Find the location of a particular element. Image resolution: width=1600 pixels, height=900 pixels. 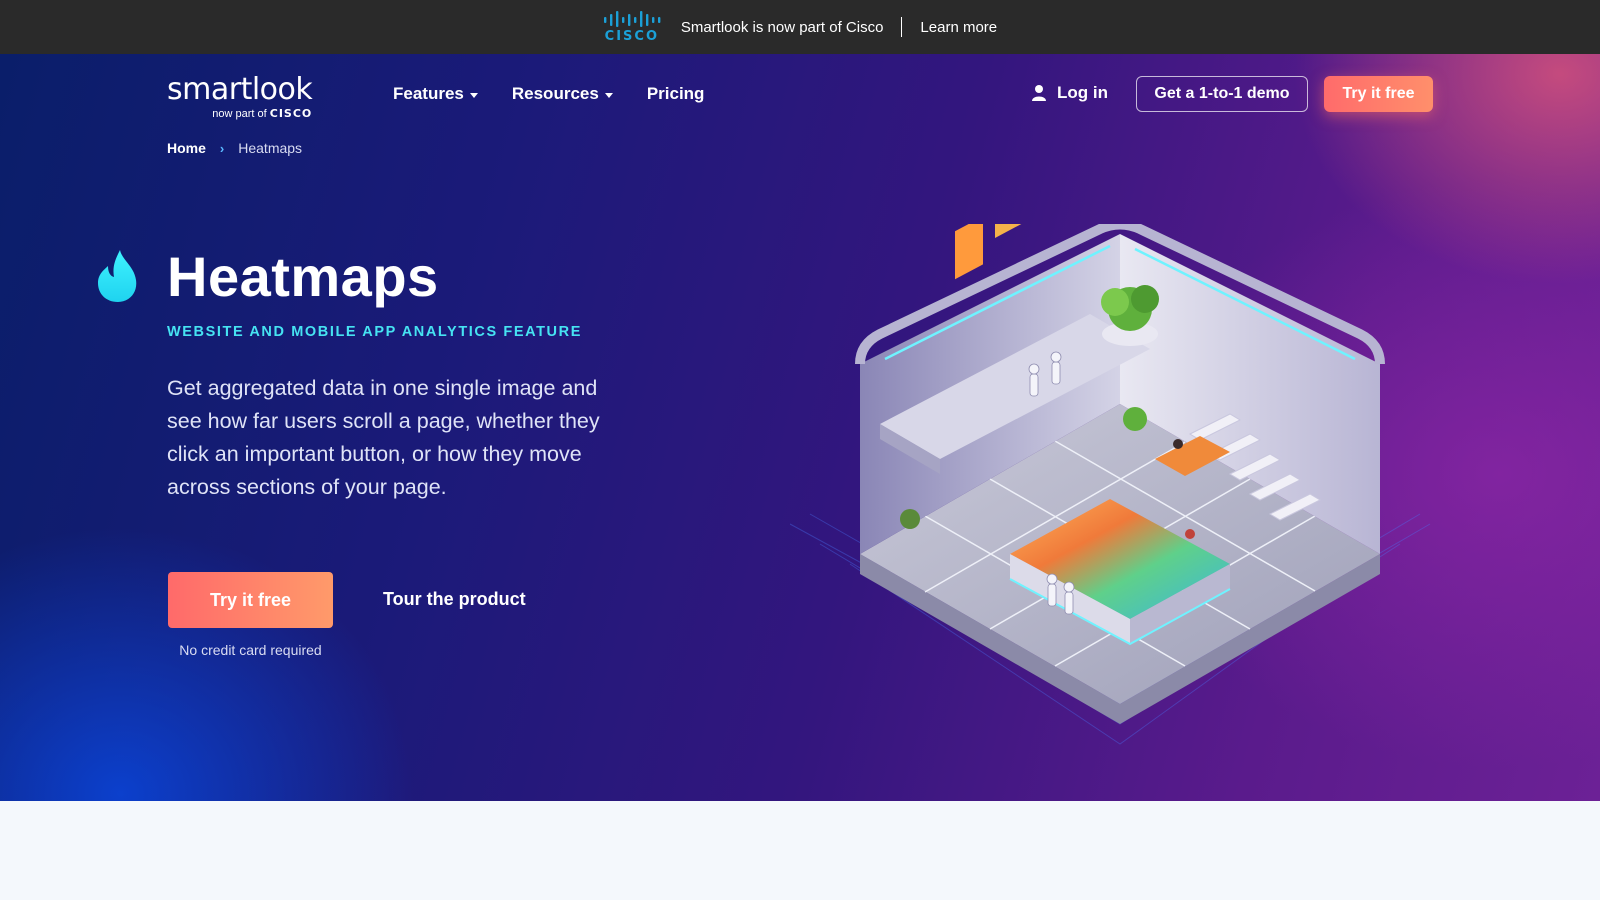

cisco-logo: CISCO is located at coordinates (632, 27).